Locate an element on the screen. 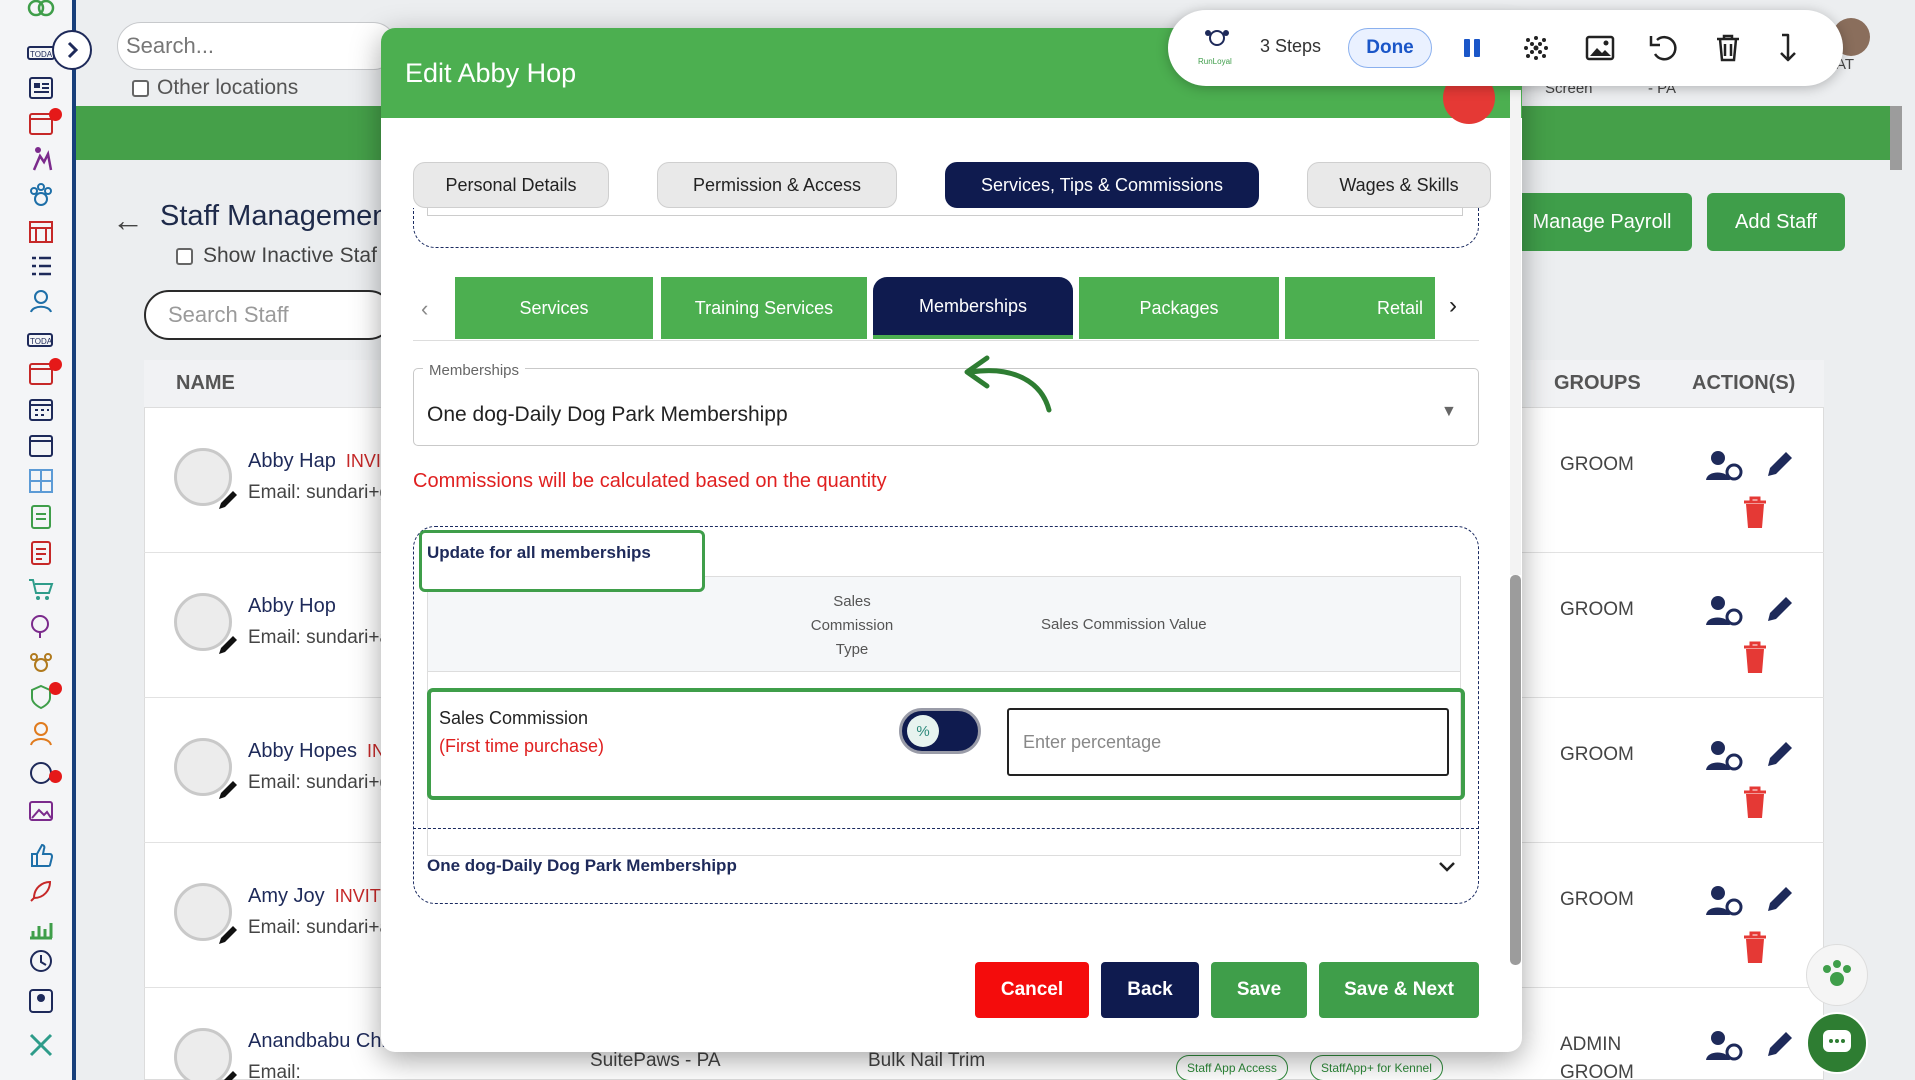  trash-icon is located at coordinates (1728, 48).